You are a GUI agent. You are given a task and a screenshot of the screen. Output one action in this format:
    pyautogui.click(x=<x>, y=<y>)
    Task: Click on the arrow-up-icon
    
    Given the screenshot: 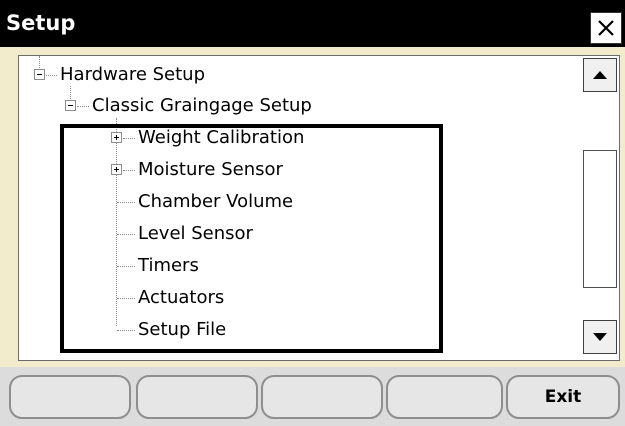 What is the action you would take?
    pyautogui.click(x=600, y=75)
    